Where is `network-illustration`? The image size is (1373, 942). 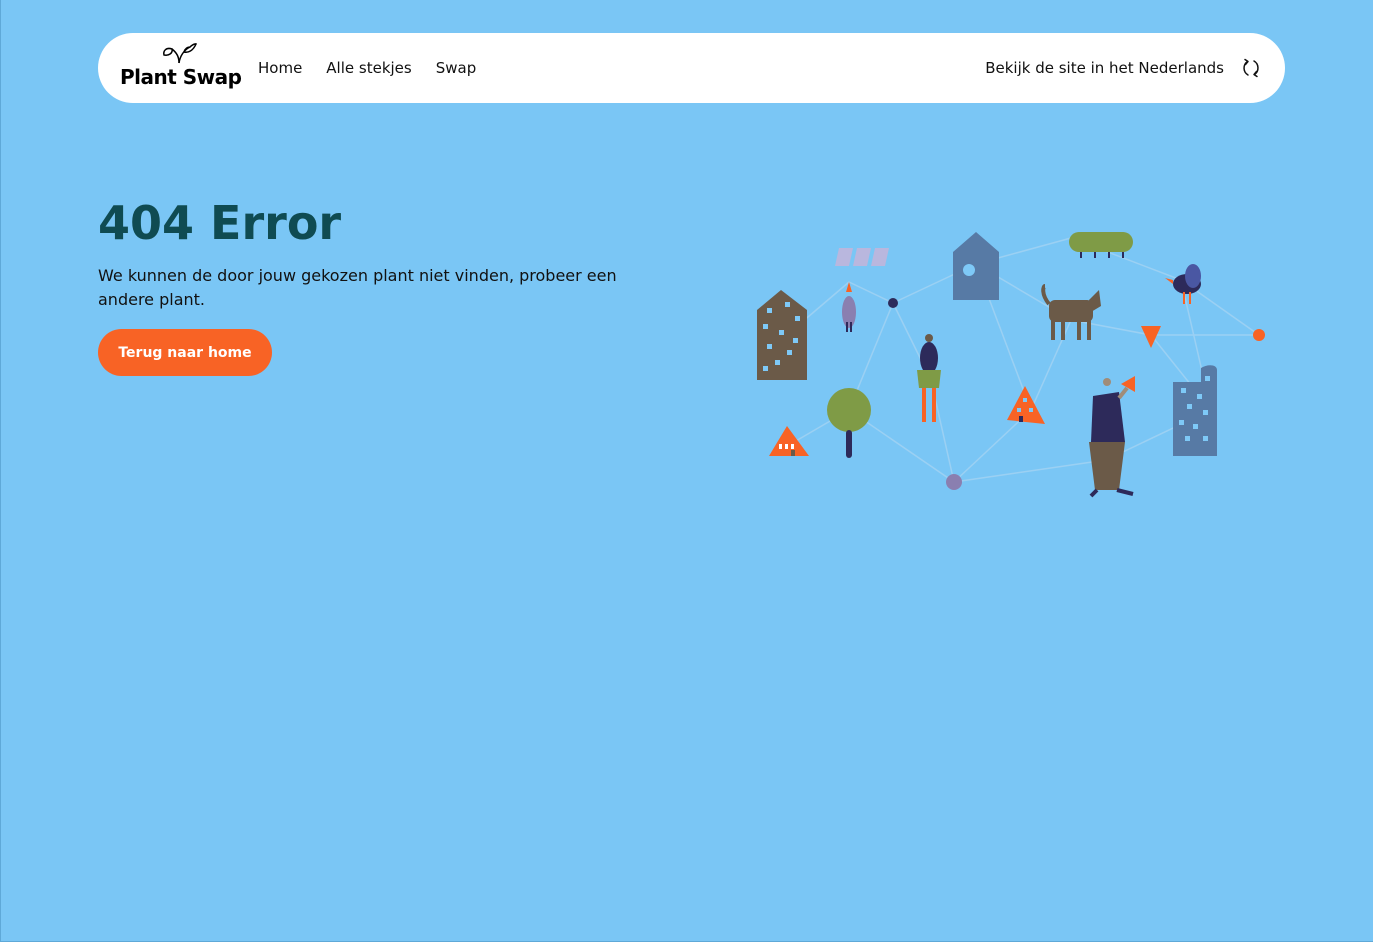
network-illustration is located at coordinates (1011, 365).